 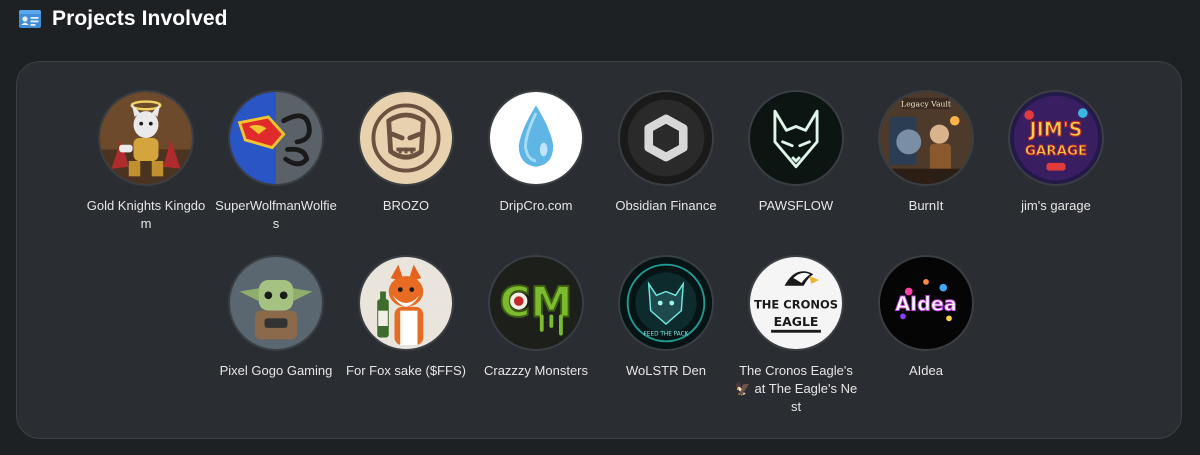 I want to click on aidea-logo-text: AIdea, so click(x=926, y=304).